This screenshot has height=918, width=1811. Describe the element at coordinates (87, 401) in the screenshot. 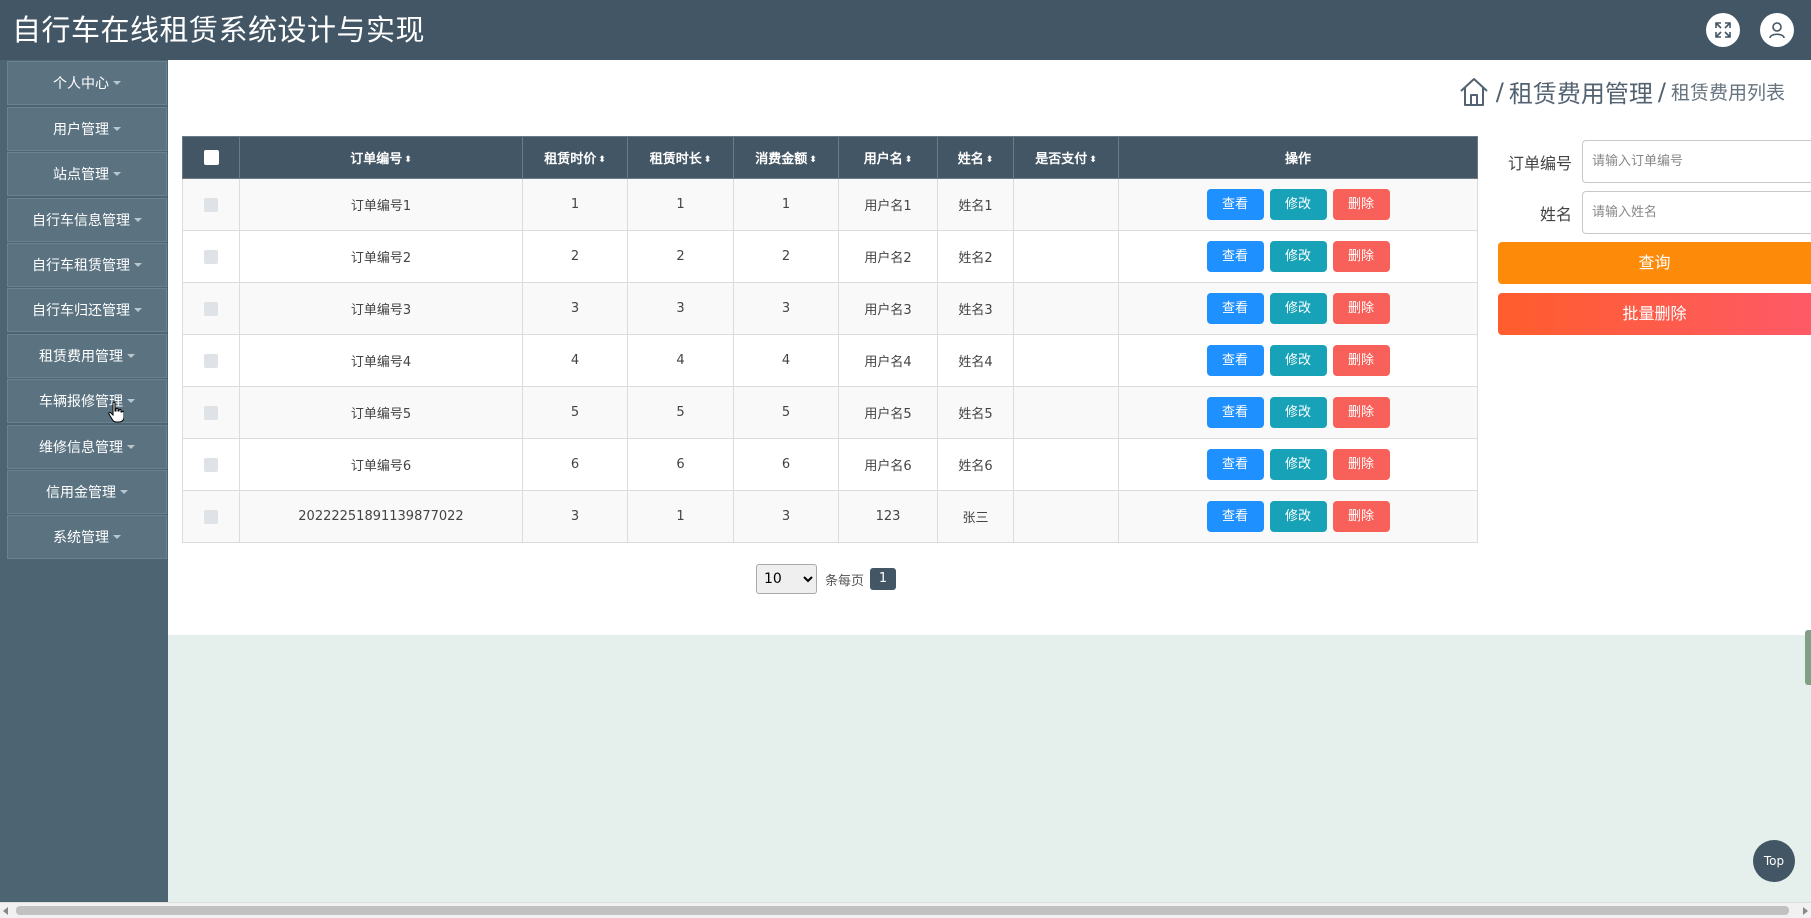

I see `sidebar-item-repair-report-management: 车辆报修管理` at that location.